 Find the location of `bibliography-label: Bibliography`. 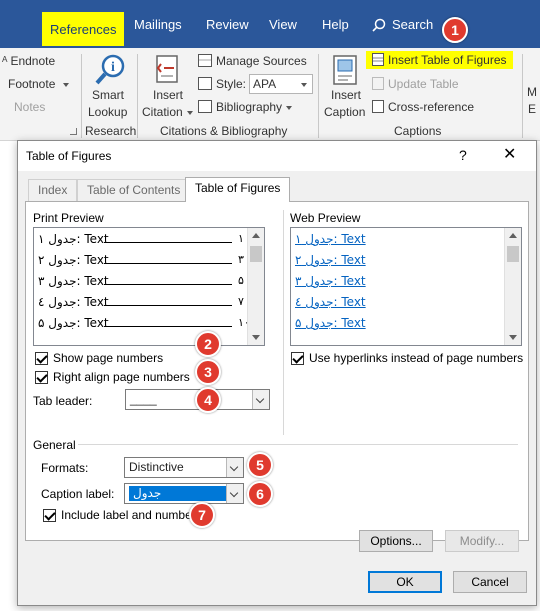

bibliography-label: Bibliography is located at coordinates (249, 107).